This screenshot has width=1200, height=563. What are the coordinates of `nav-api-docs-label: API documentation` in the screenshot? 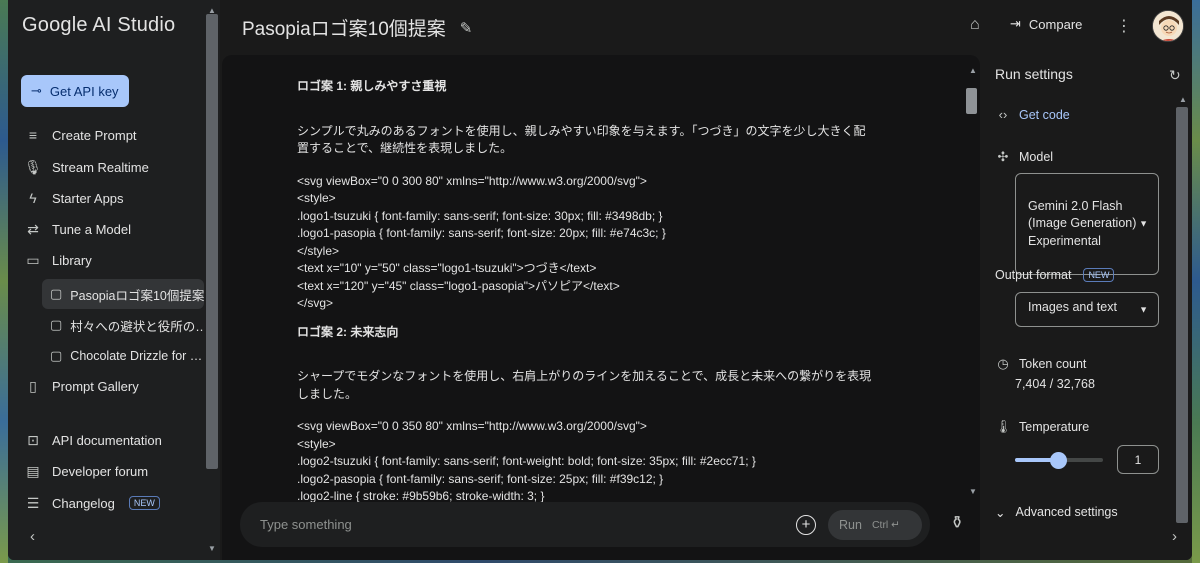 It's located at (107, 440).